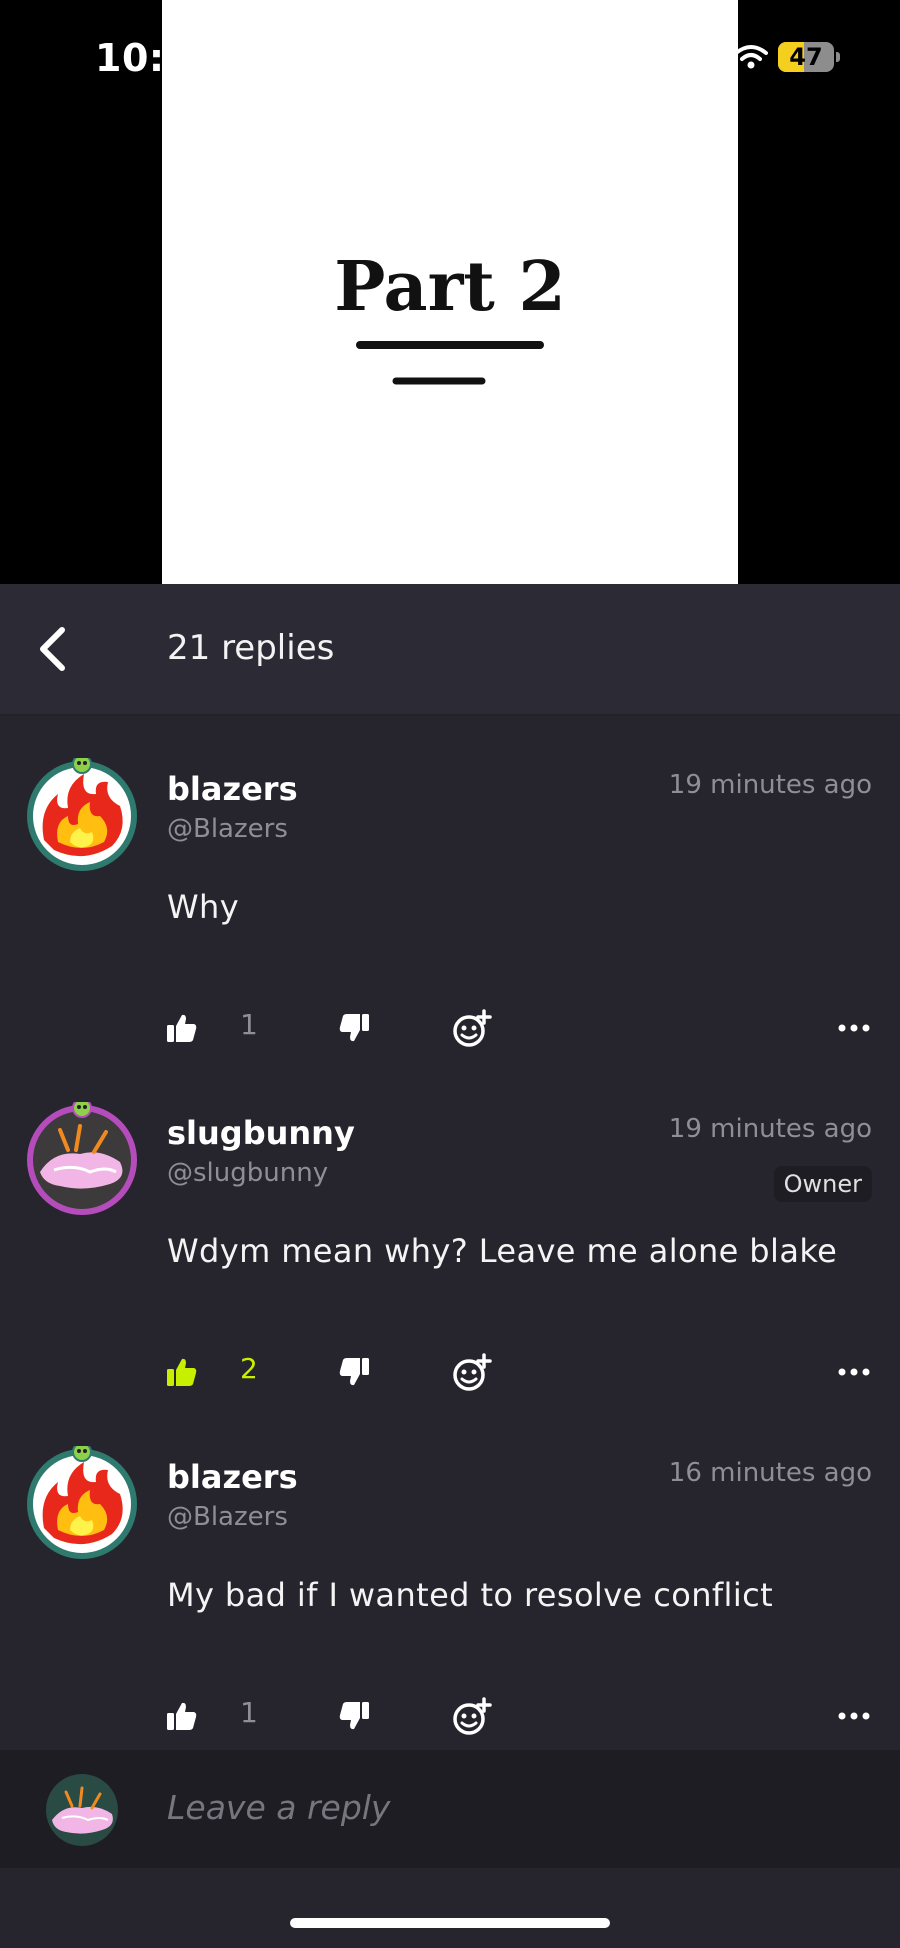  What do you see at coordinates (249, 1368) in the screenshot?
I see `like-count: 2` at bounding box center [249, 1368].